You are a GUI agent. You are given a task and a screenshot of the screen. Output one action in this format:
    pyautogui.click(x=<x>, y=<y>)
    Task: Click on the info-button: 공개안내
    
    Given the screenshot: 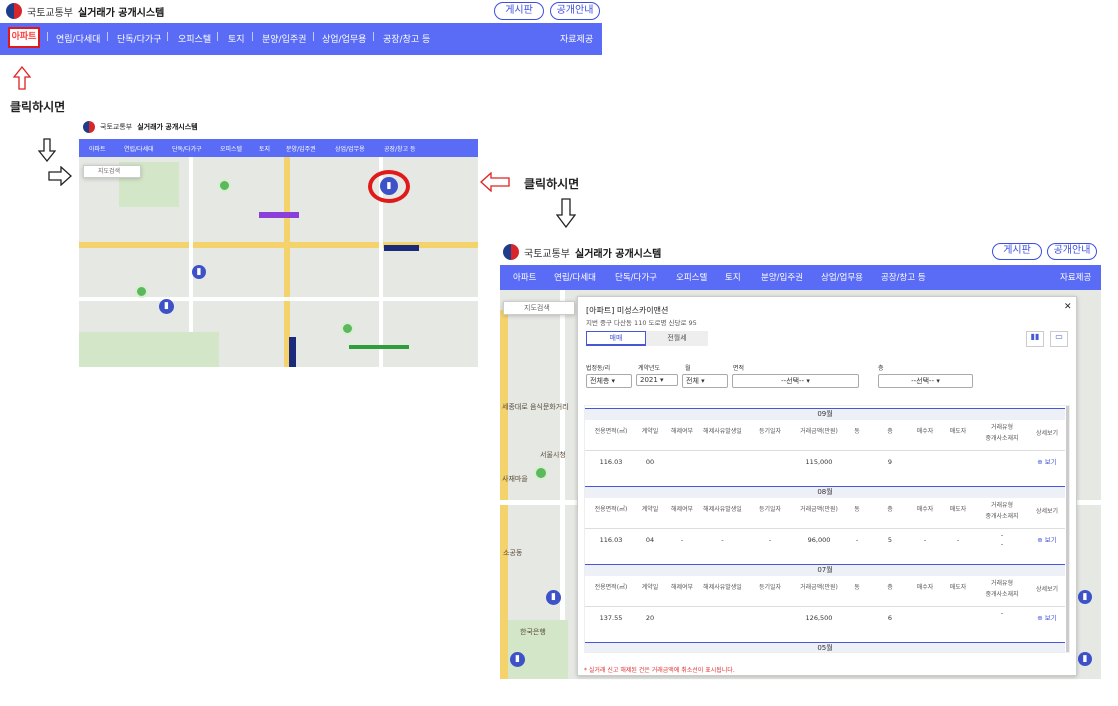 What is the action you would take?
    pyautogui.click(x=575, y=11)
    